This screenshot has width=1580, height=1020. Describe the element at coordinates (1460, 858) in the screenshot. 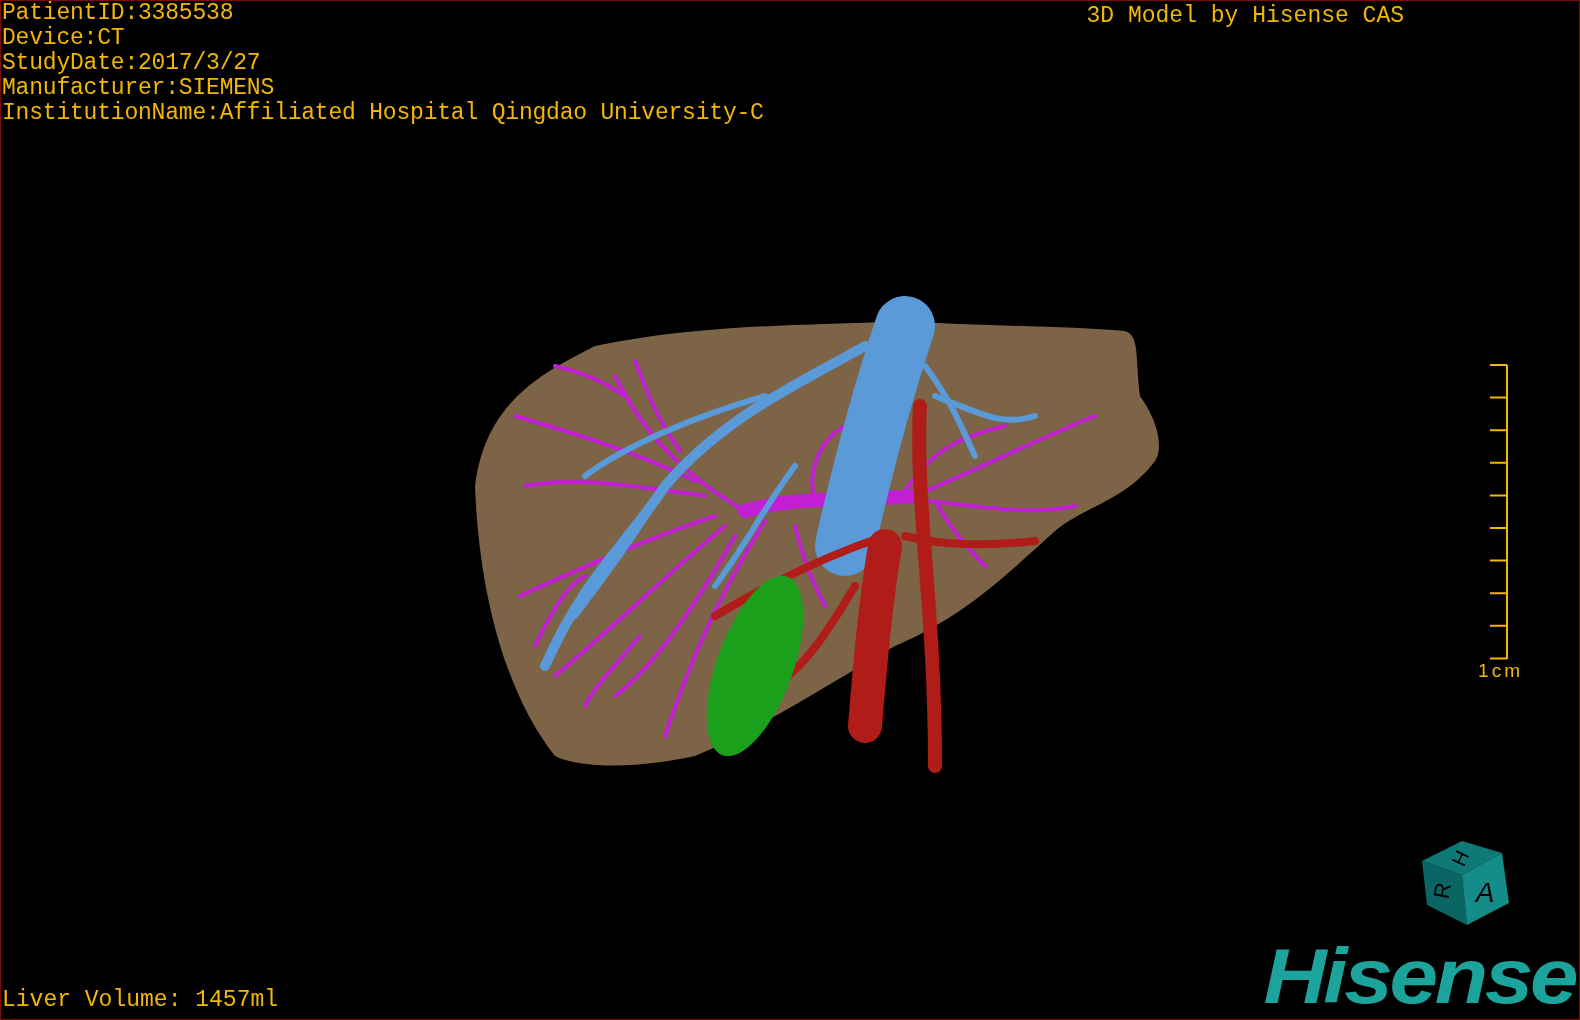

I see `cube-face-label: H` at that location.